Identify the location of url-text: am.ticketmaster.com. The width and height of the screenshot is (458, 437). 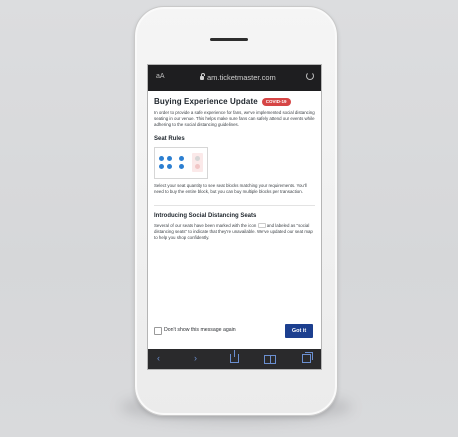
(241, 77).